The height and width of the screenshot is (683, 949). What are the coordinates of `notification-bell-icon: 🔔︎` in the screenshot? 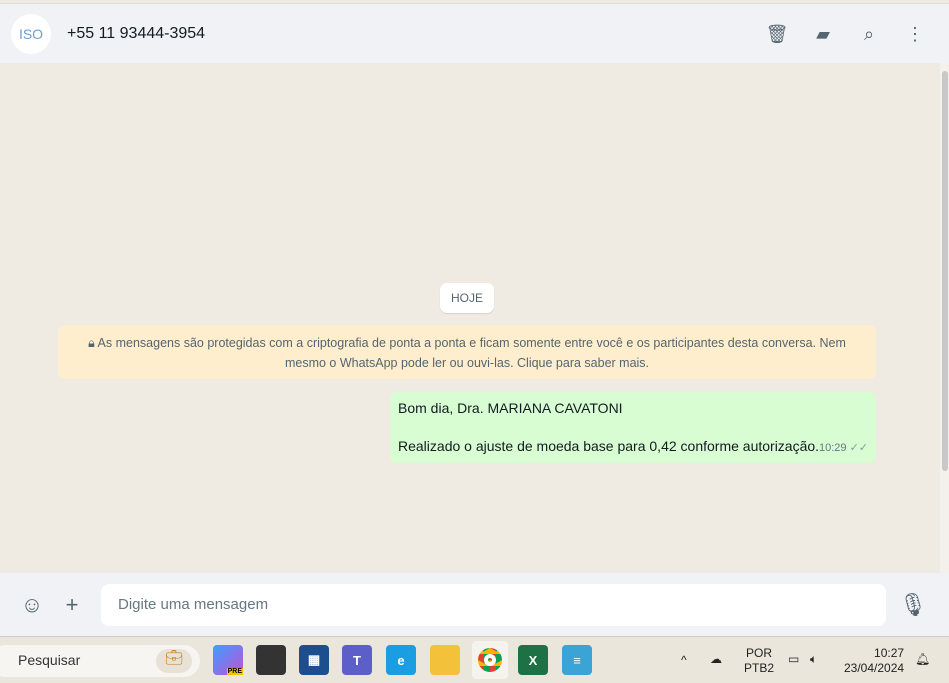 It's located at (922, 659).